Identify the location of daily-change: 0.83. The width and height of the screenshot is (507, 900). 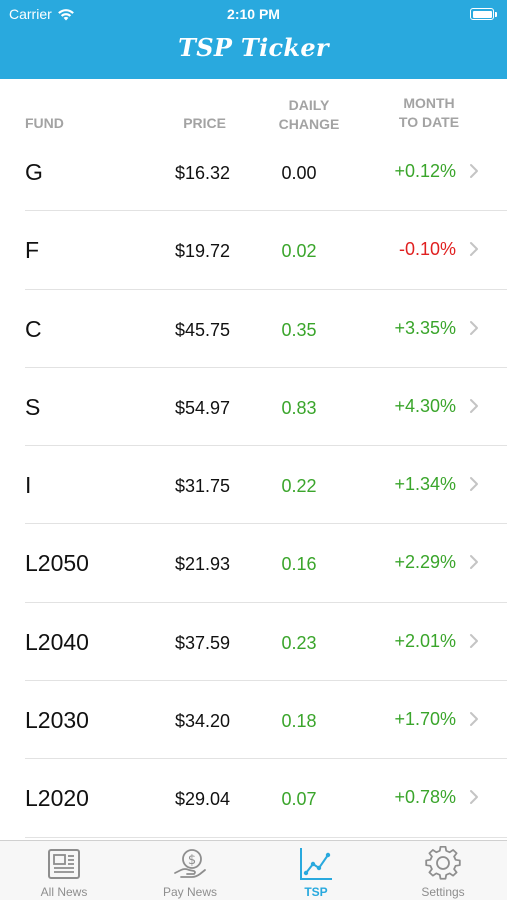
(299, 407).